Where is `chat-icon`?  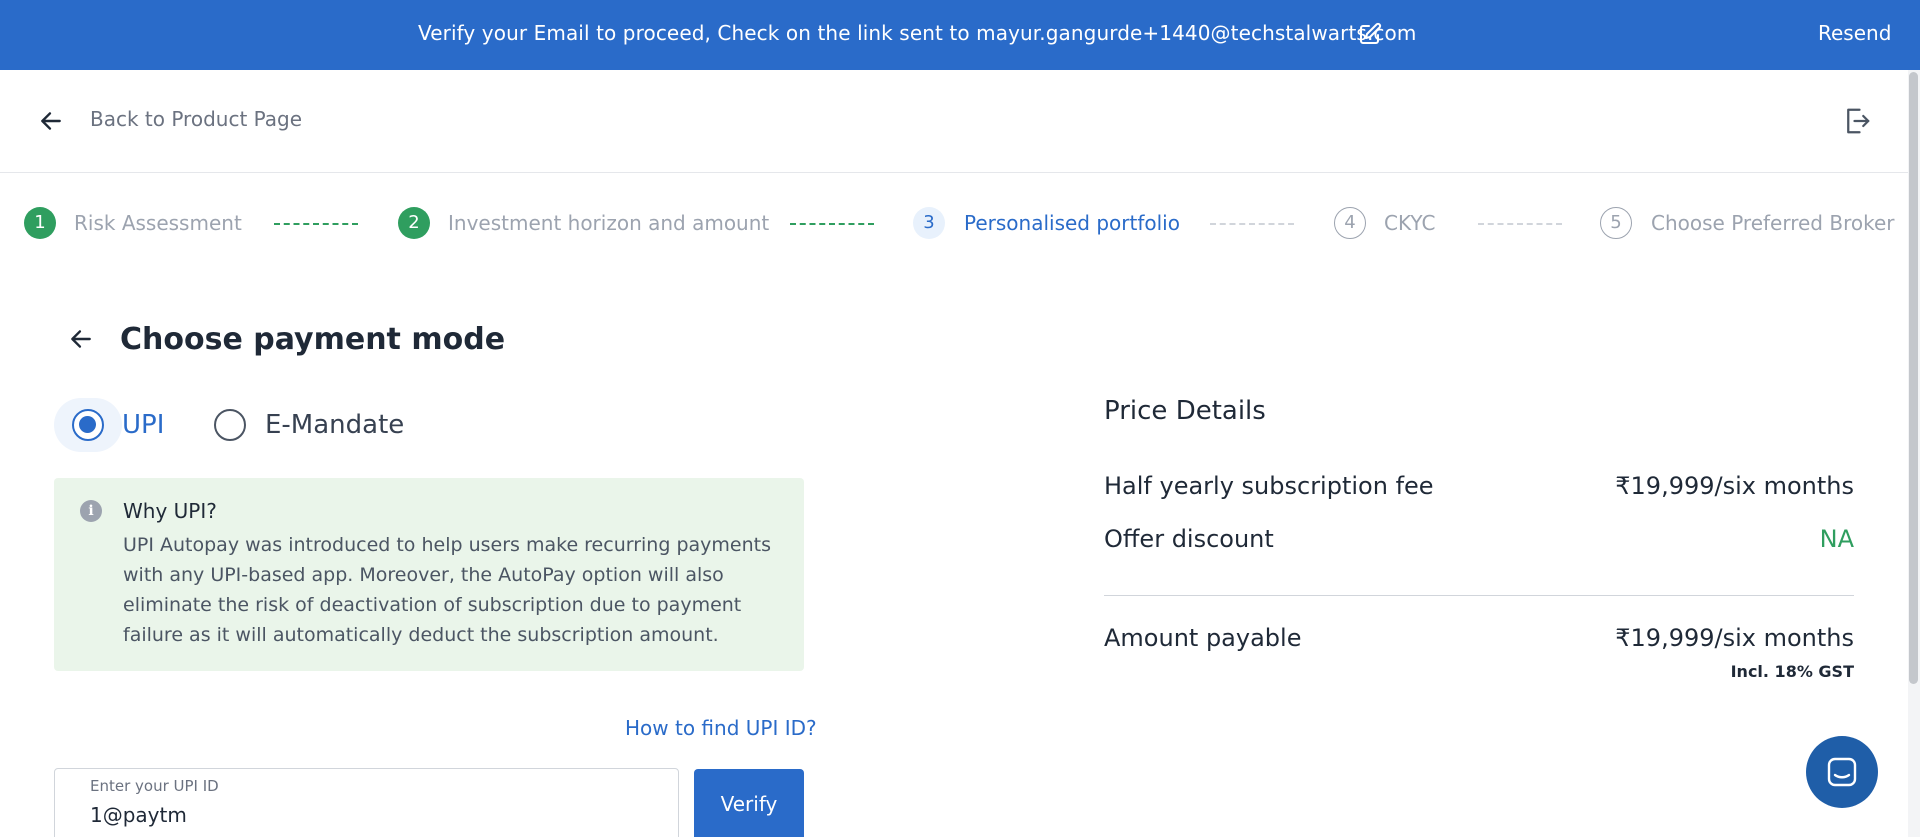 chat-icon is located at coordinates (1842, 772).